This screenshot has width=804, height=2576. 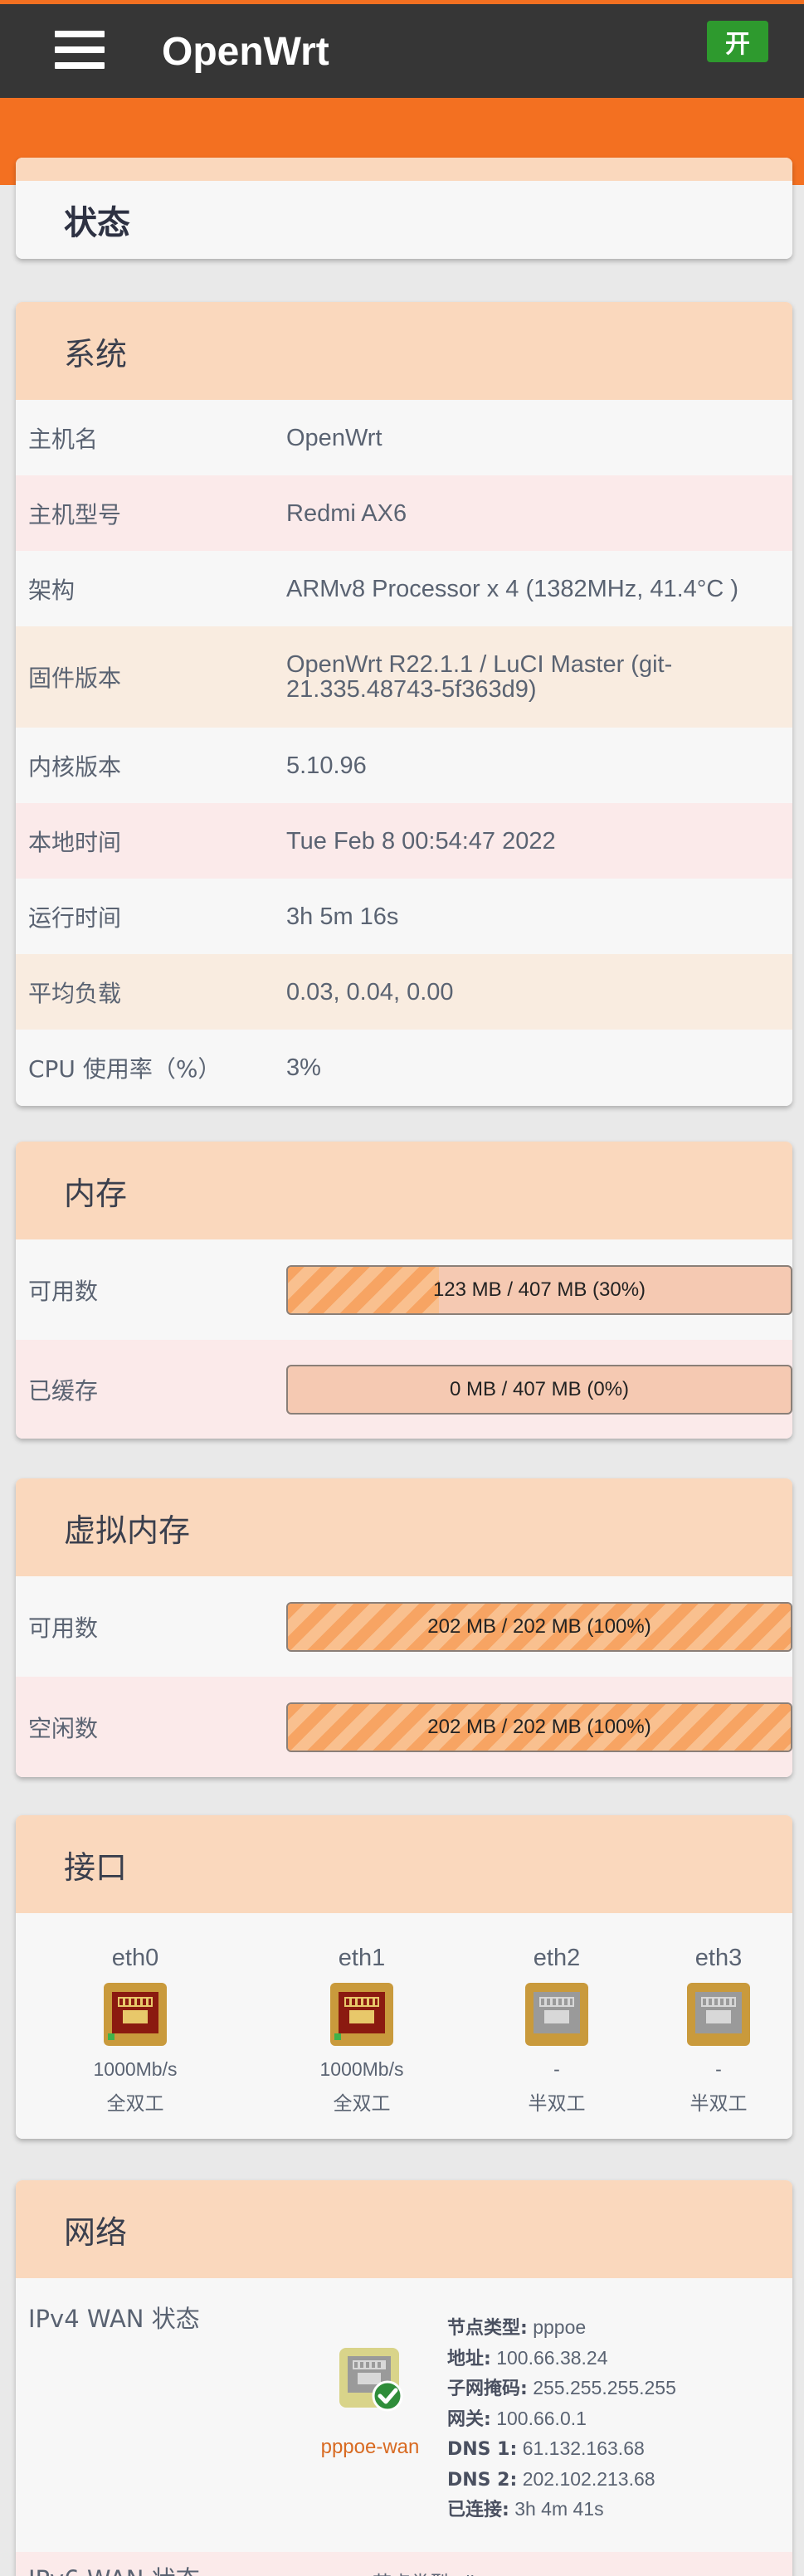 I want to click on top-bar: OpenWrt 开, so click(x=402, y=49).